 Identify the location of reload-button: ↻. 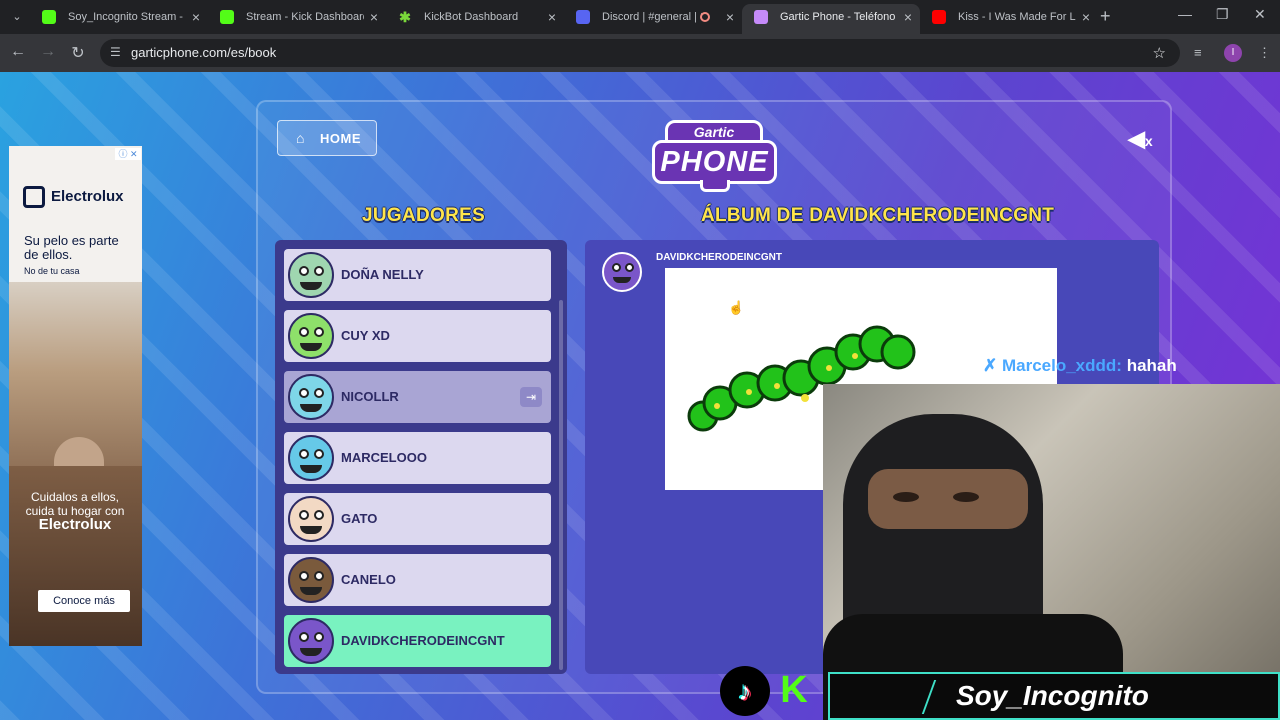
(78, 53).